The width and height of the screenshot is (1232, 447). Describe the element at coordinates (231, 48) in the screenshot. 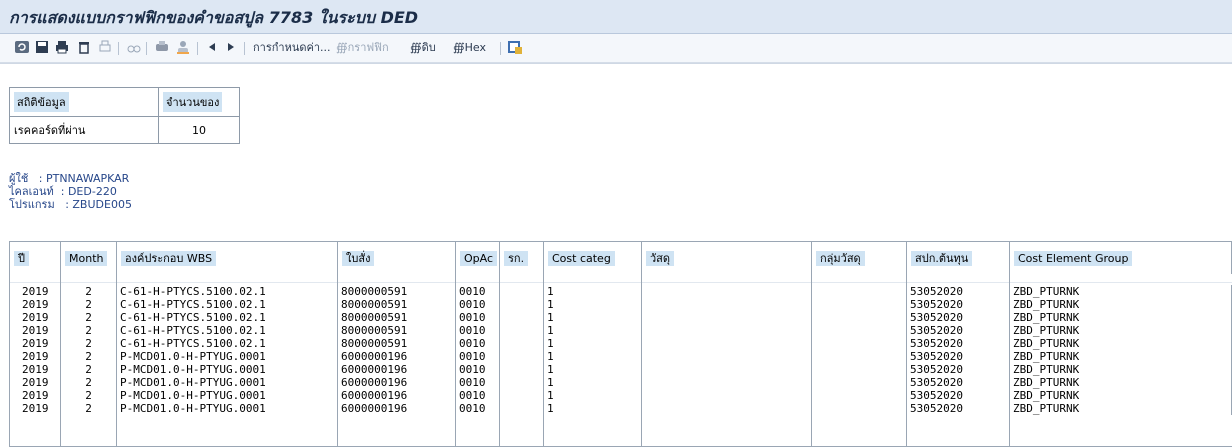

I see `next-page-icon` at that location.